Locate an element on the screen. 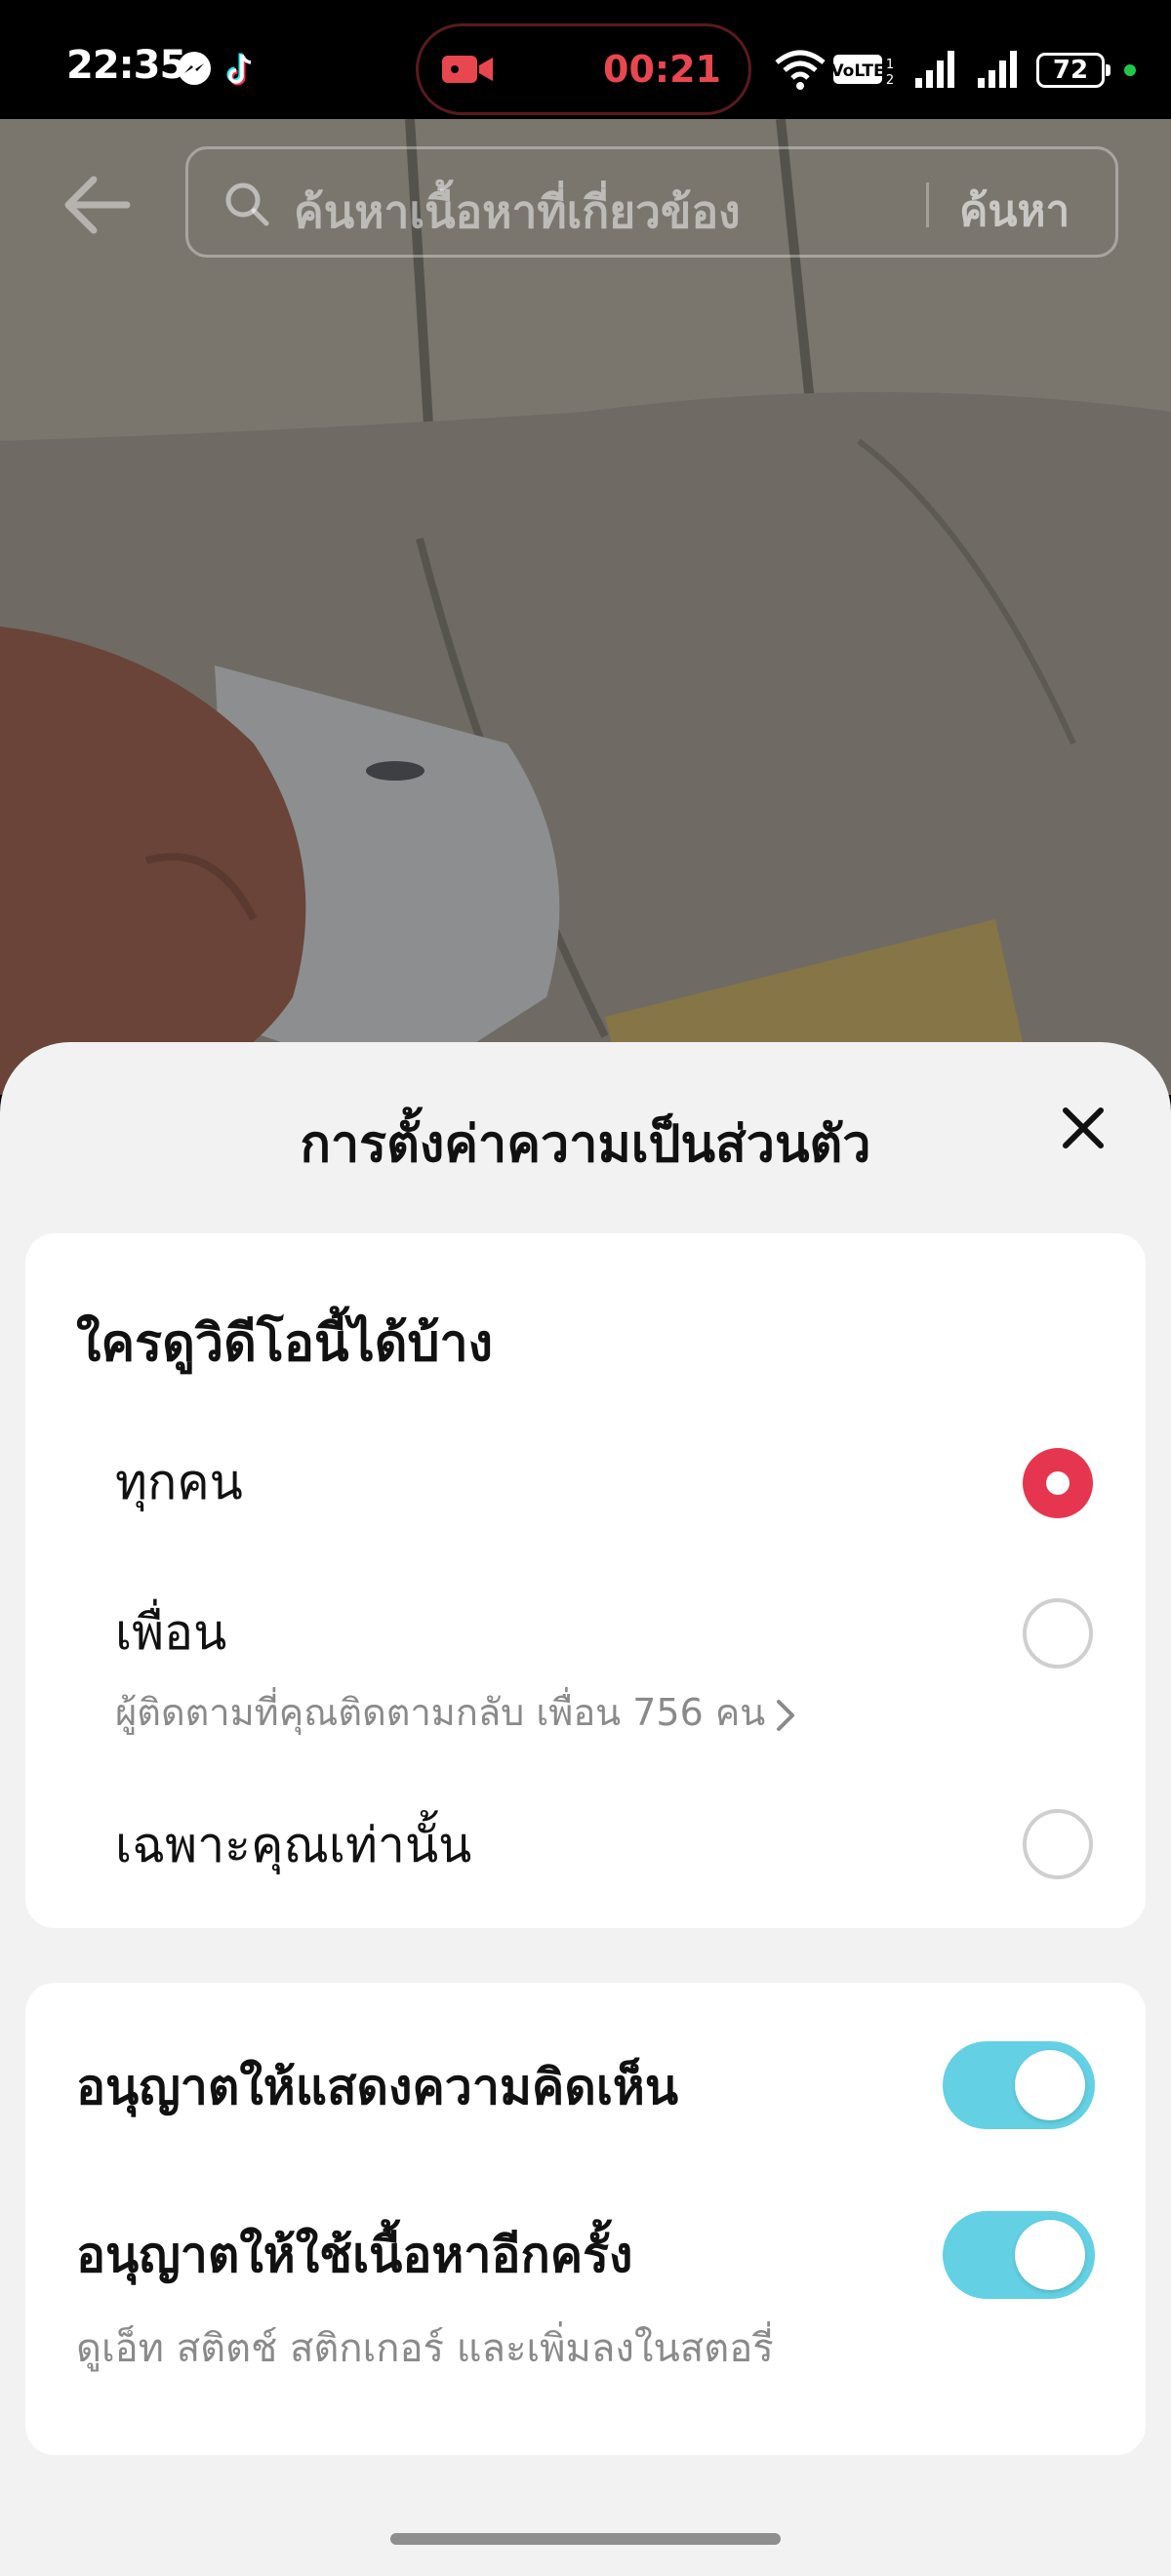 The image size is (1171, 2576). video-camera-icon is located at coordinates (467, 69).